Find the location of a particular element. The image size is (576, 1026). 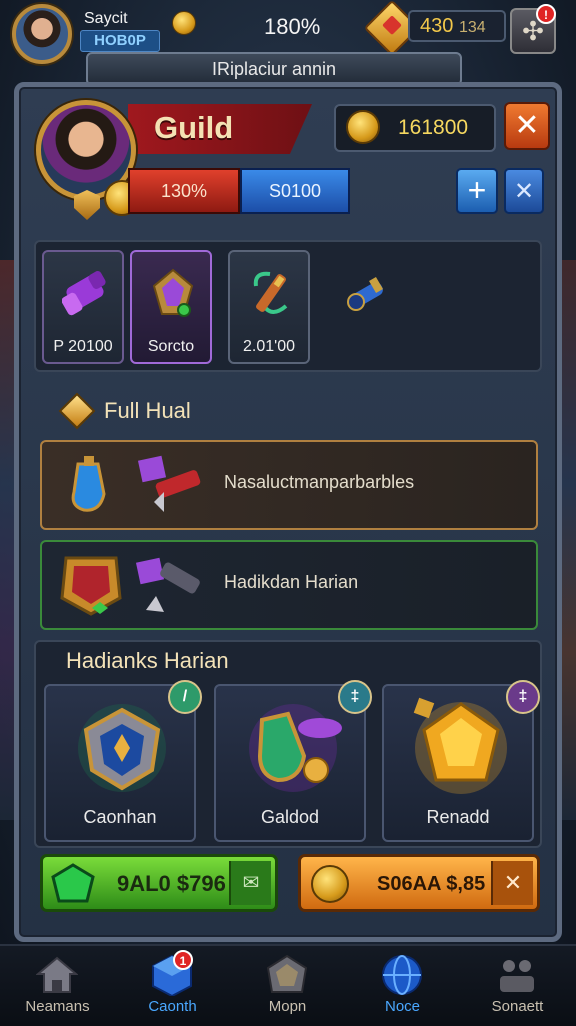

nav-item-social: Sonaett is located at coordinates (517, 986).